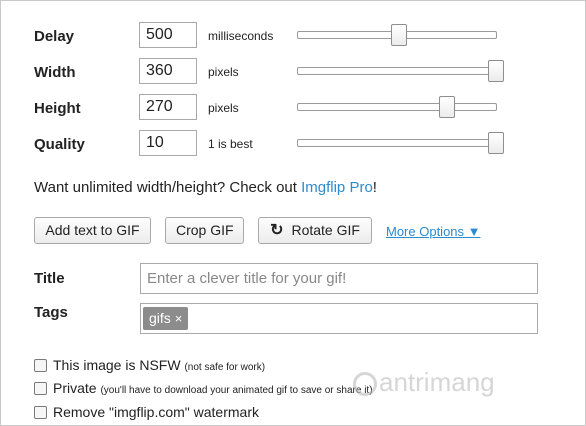 This screenshot has width=586, height=426. Describe the element at coordinates (117, 365) in the screenshot. I see `nsfw-label: This image is NSFW` at that location.